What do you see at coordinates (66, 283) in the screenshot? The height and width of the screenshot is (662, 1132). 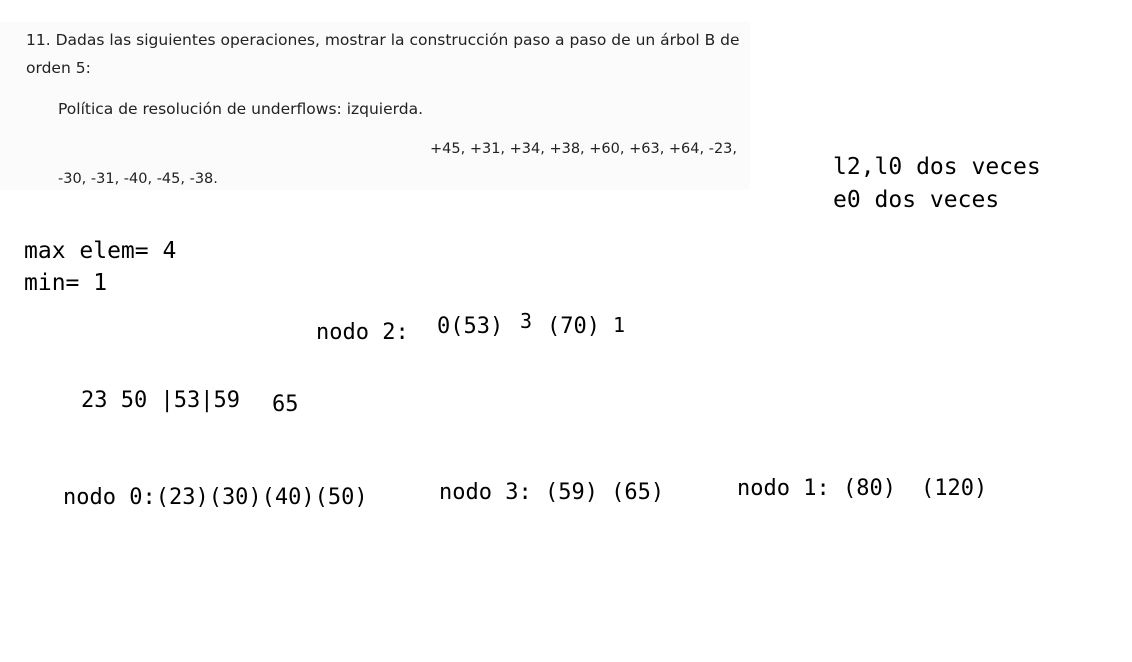 I see `note-min: min= 1` at bounding box center [66, 283].